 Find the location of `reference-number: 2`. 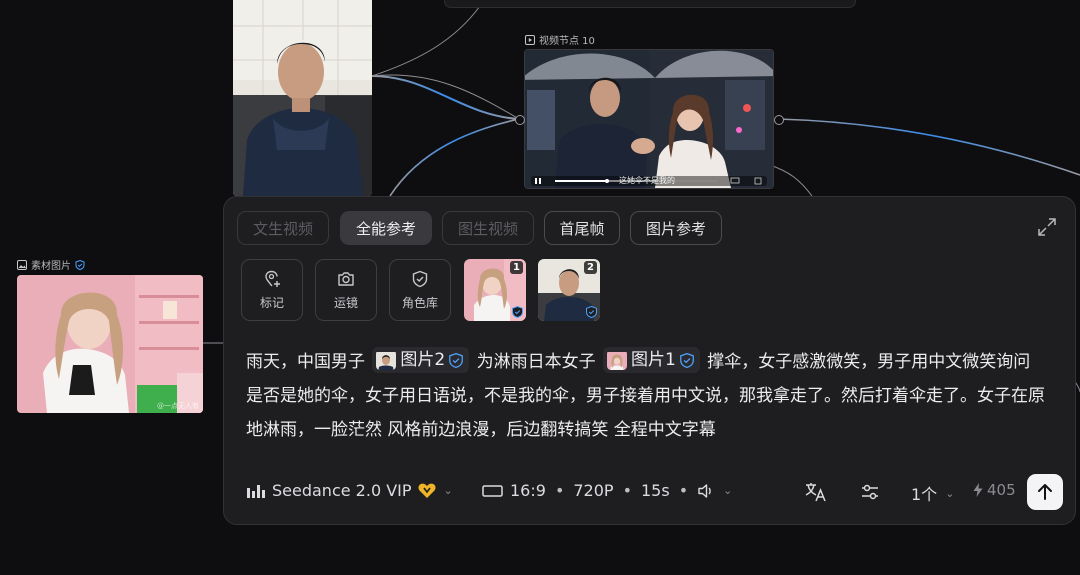

reference-number: 2 is located at coordinates (590, 267).